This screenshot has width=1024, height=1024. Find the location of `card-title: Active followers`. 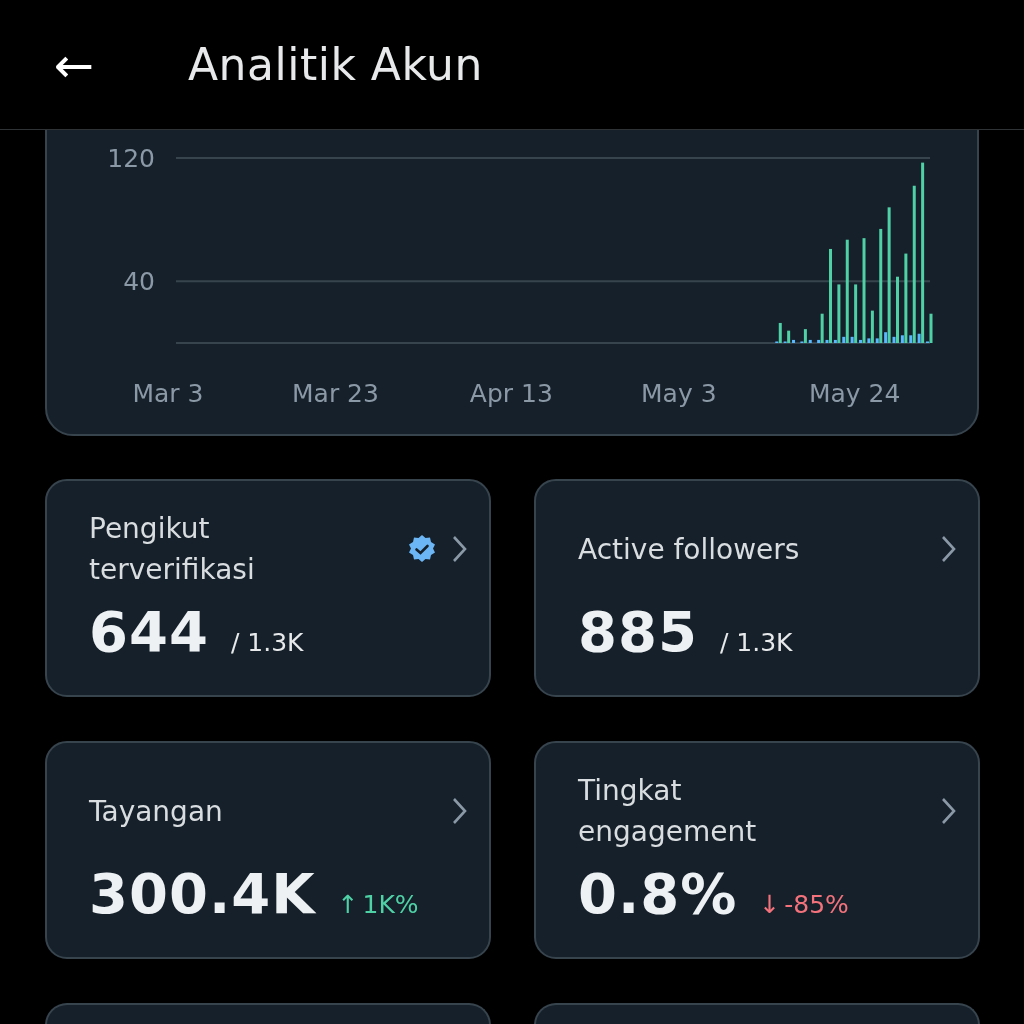

card-title: Active followers is located at coordinates (689, 549).